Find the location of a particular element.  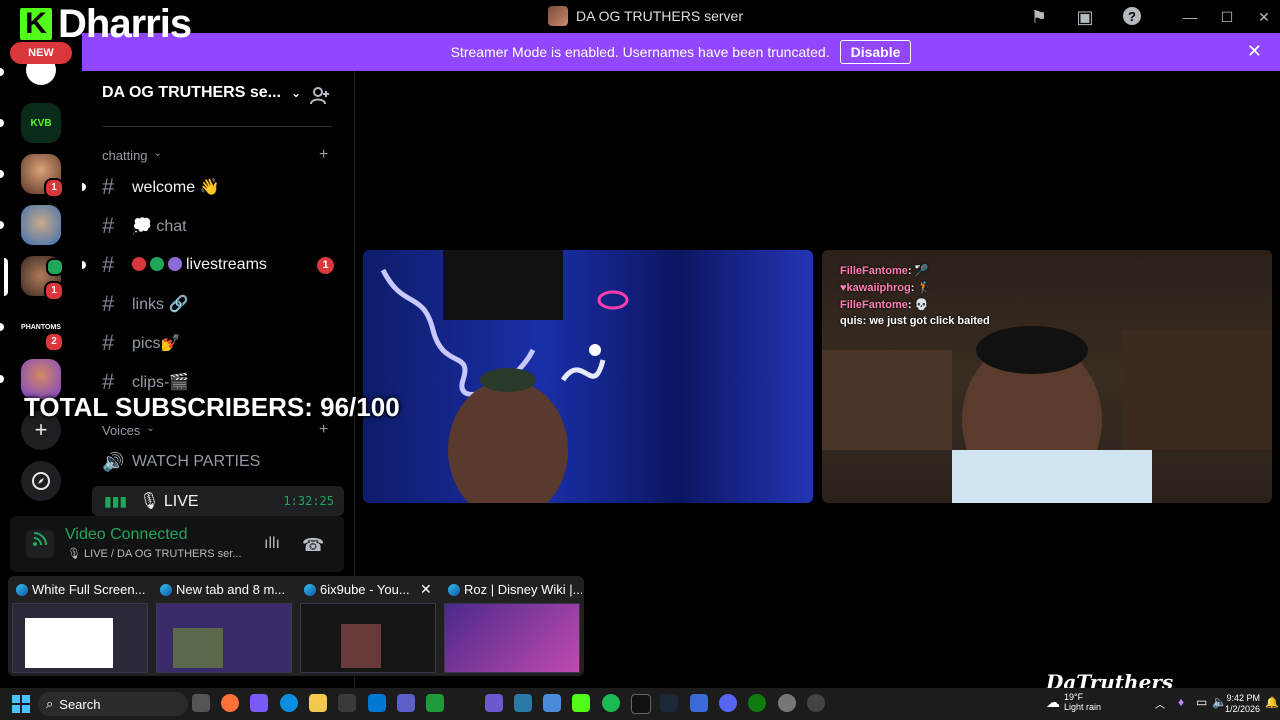

xbox-icon is located at coordinates (757, 703).